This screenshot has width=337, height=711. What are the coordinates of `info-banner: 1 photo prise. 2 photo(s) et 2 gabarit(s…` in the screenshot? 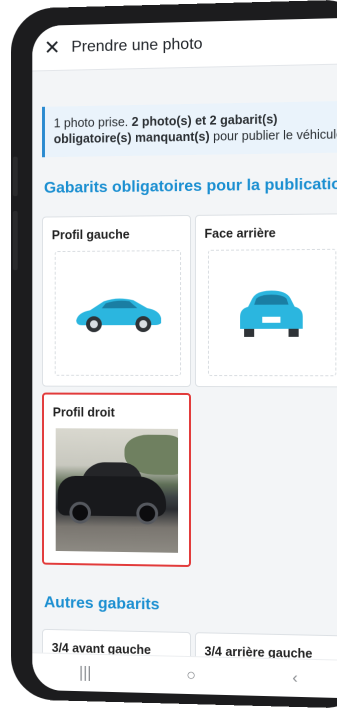 It's located at (189, 129).